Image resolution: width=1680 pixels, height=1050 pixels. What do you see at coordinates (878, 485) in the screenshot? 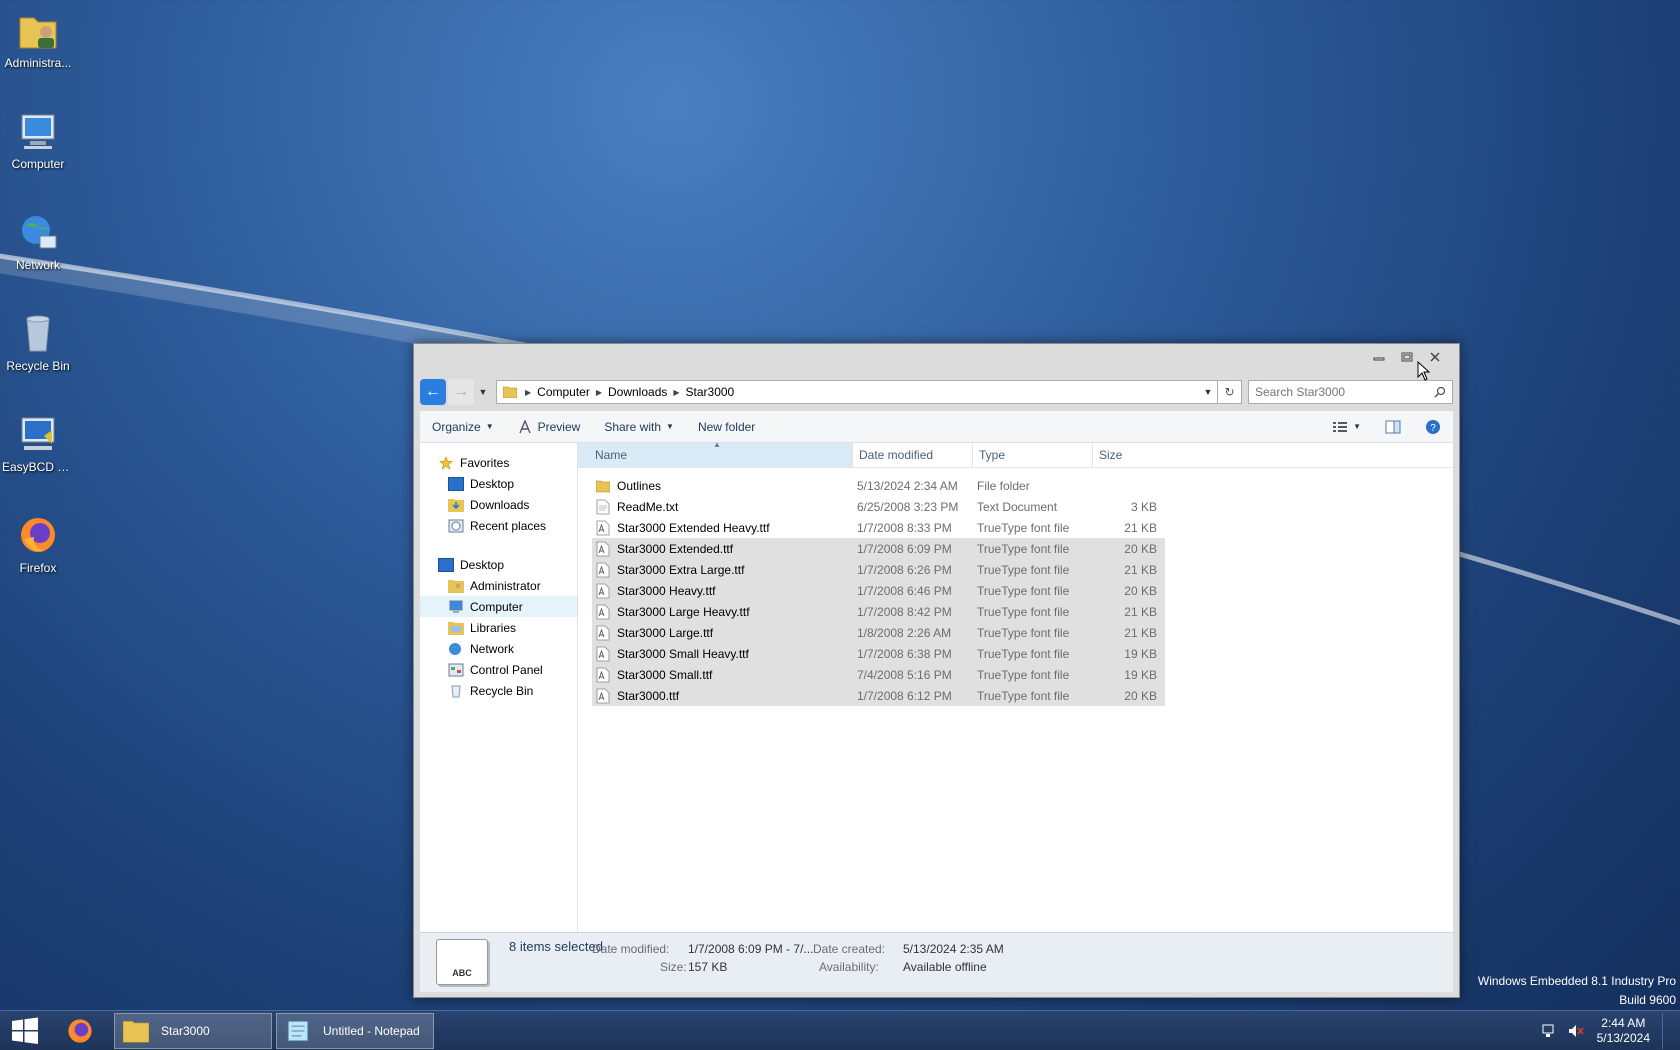
I see `file-row: Outlines 5/13/2024 2:34 AM File folder` at bounding box center [878, 485].